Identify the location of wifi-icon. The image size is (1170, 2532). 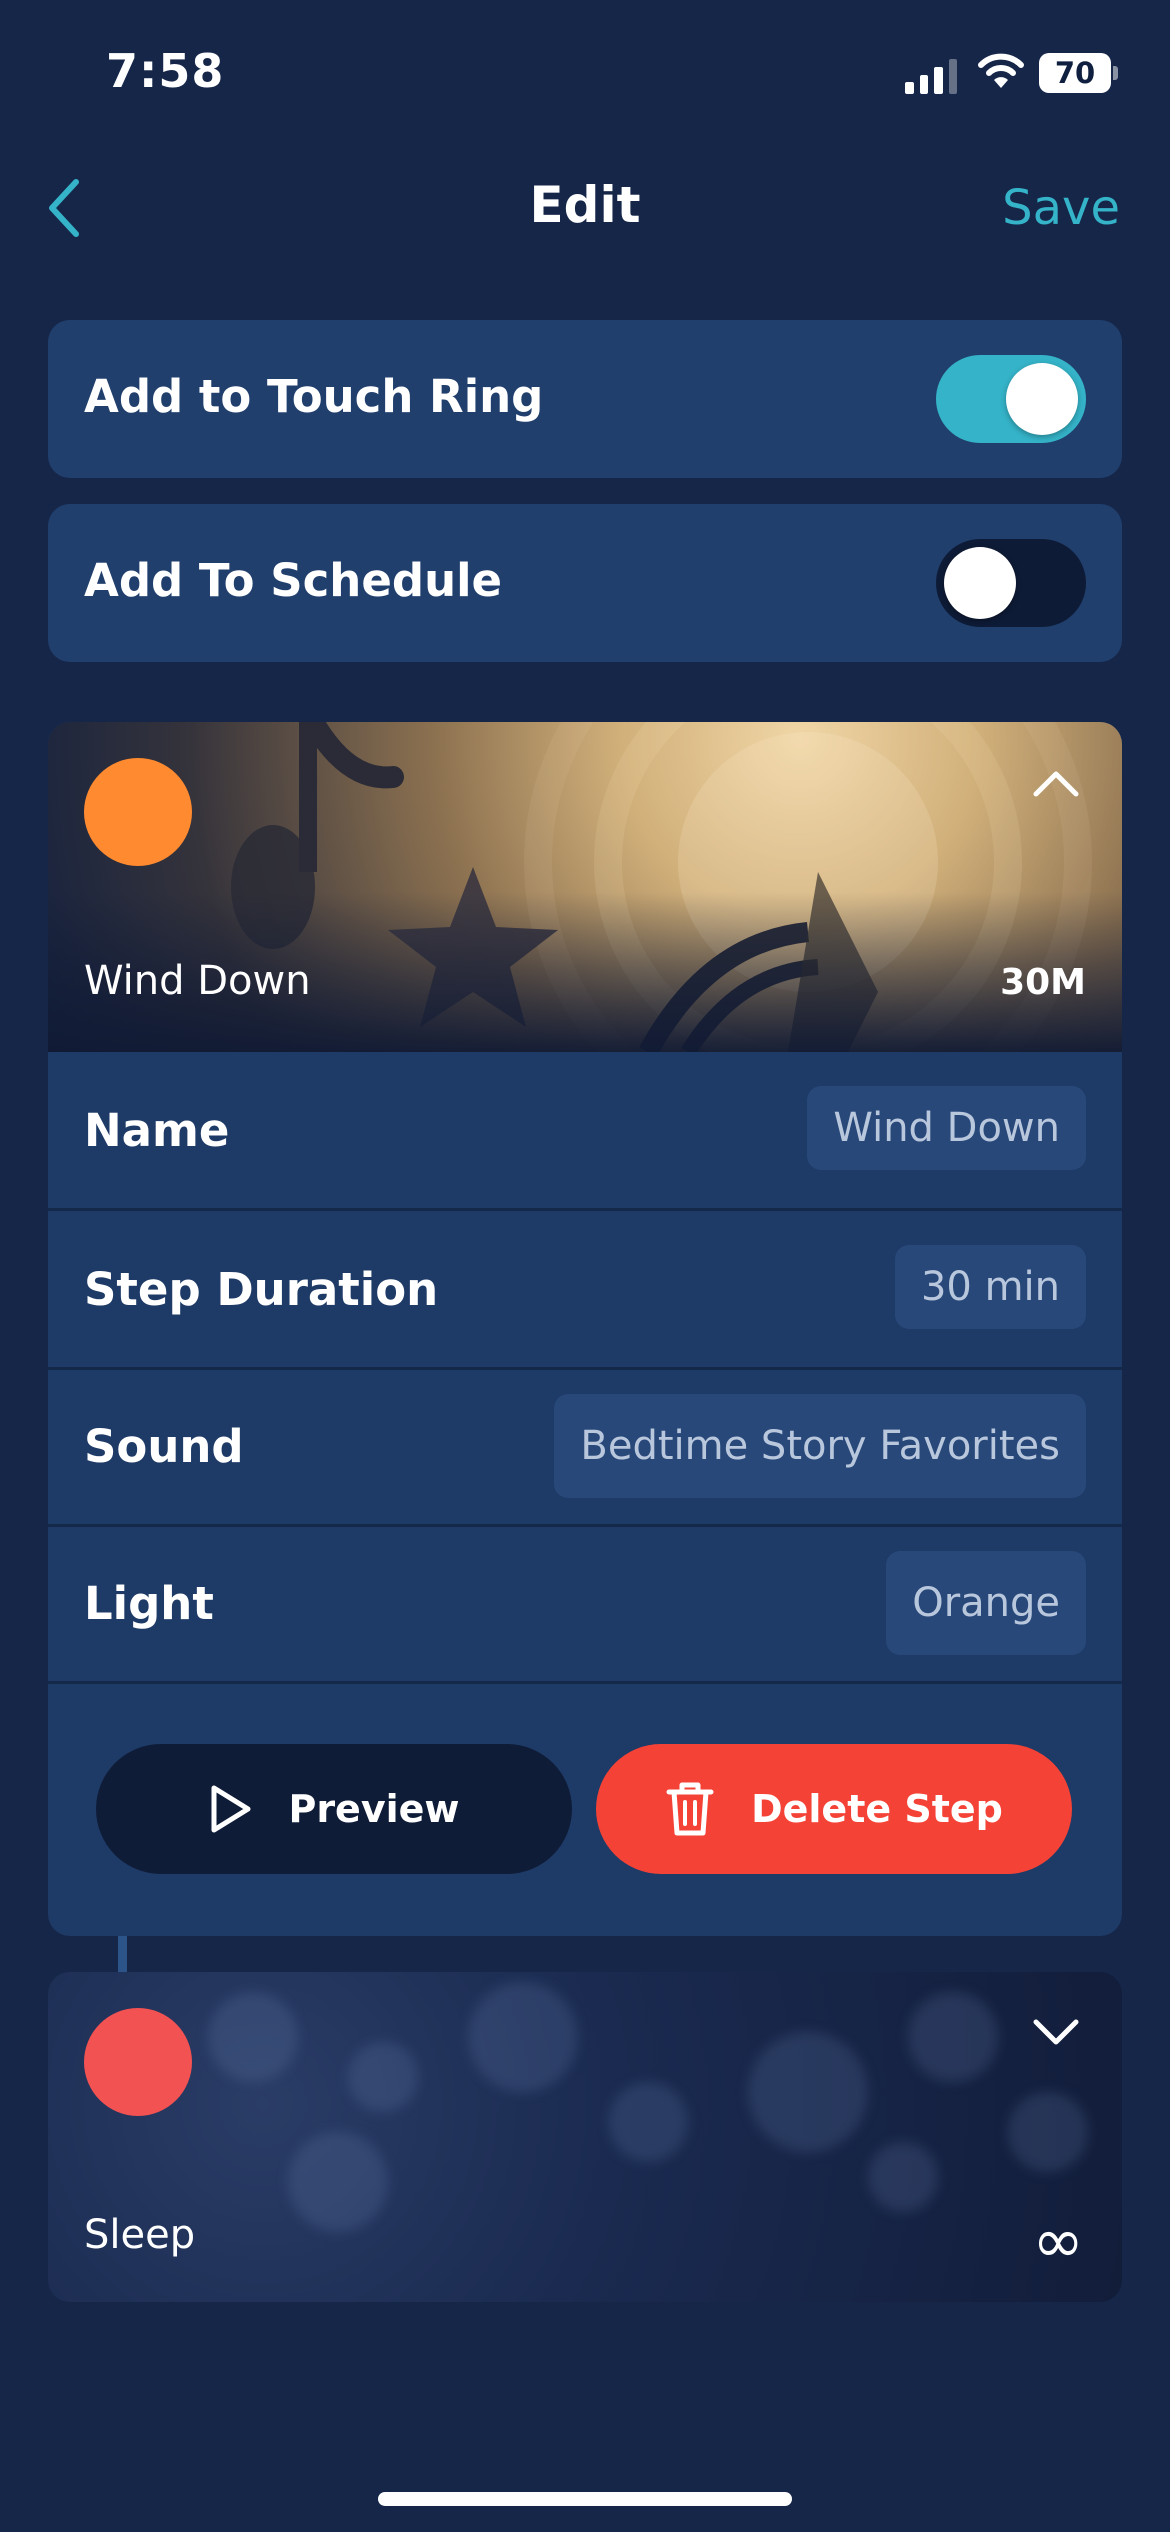
(1001, 73).